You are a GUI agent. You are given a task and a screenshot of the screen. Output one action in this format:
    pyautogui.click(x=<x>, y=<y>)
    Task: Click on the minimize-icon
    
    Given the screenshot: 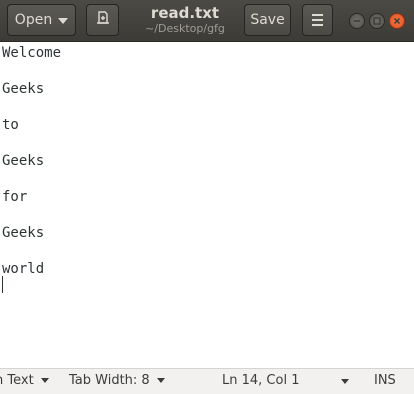 What is the action you would take?
    pyautogui.click(x=357, y=21)
    